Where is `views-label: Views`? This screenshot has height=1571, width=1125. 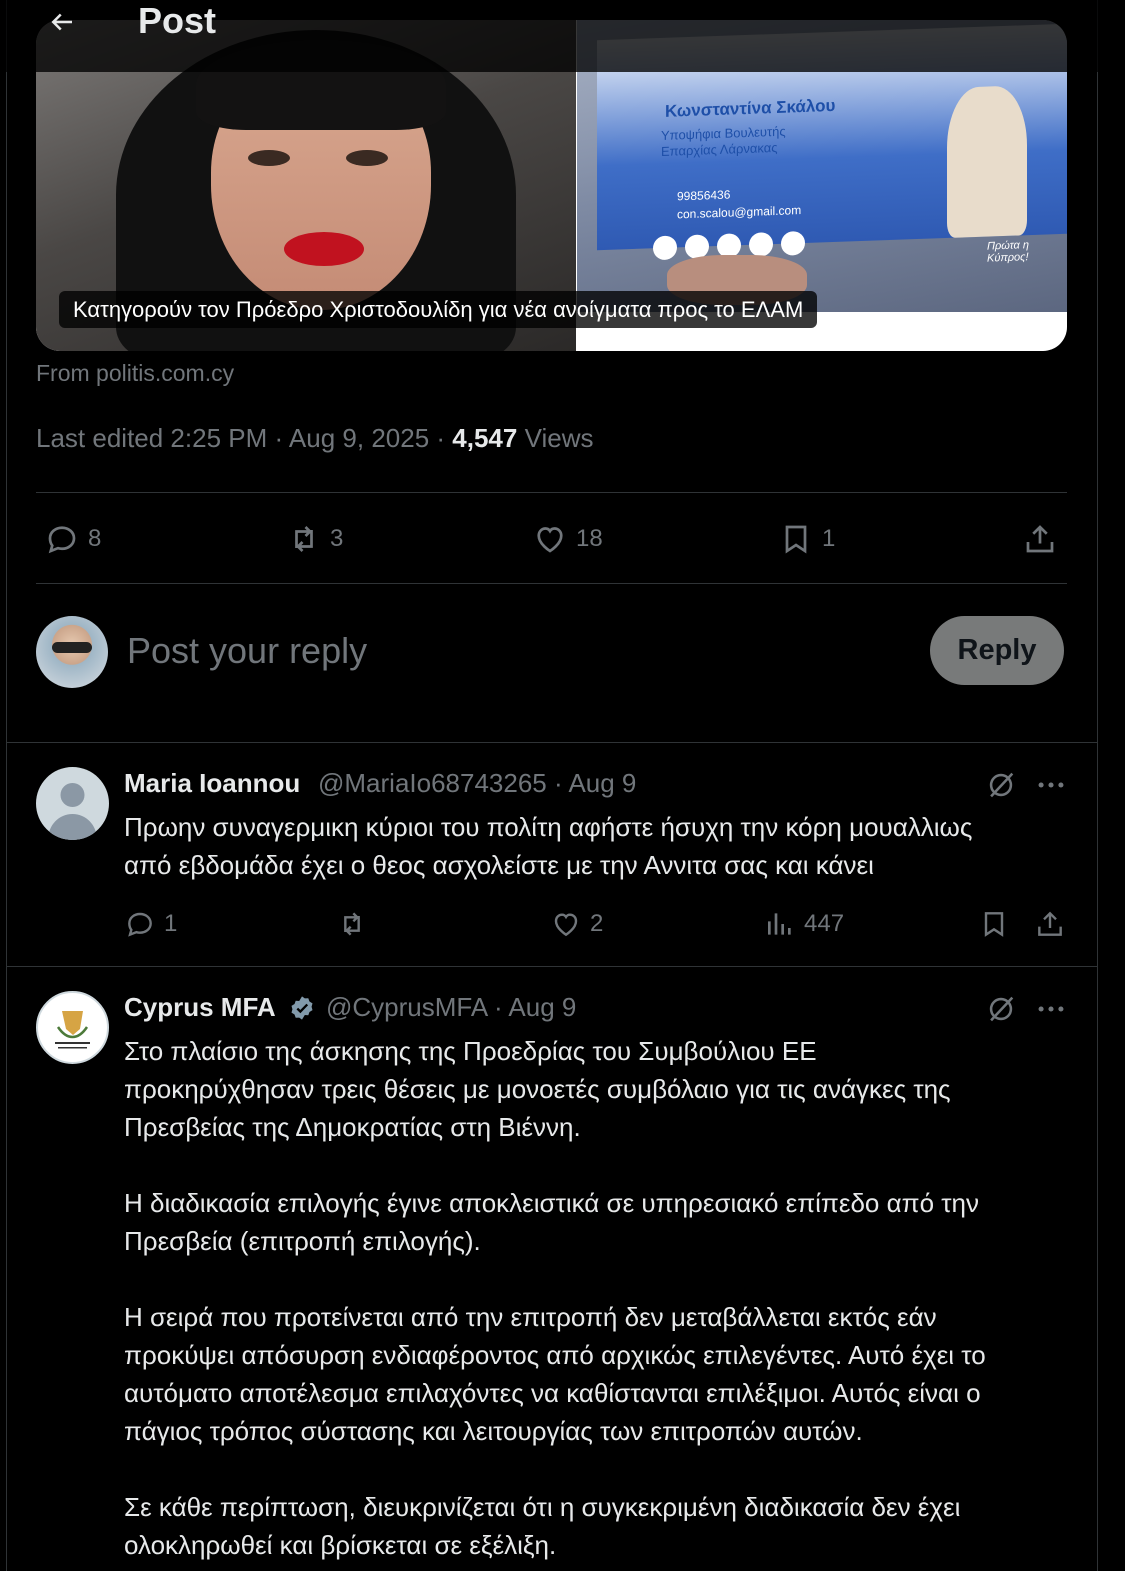
views-label: Views is located at coordinates (555, 438).